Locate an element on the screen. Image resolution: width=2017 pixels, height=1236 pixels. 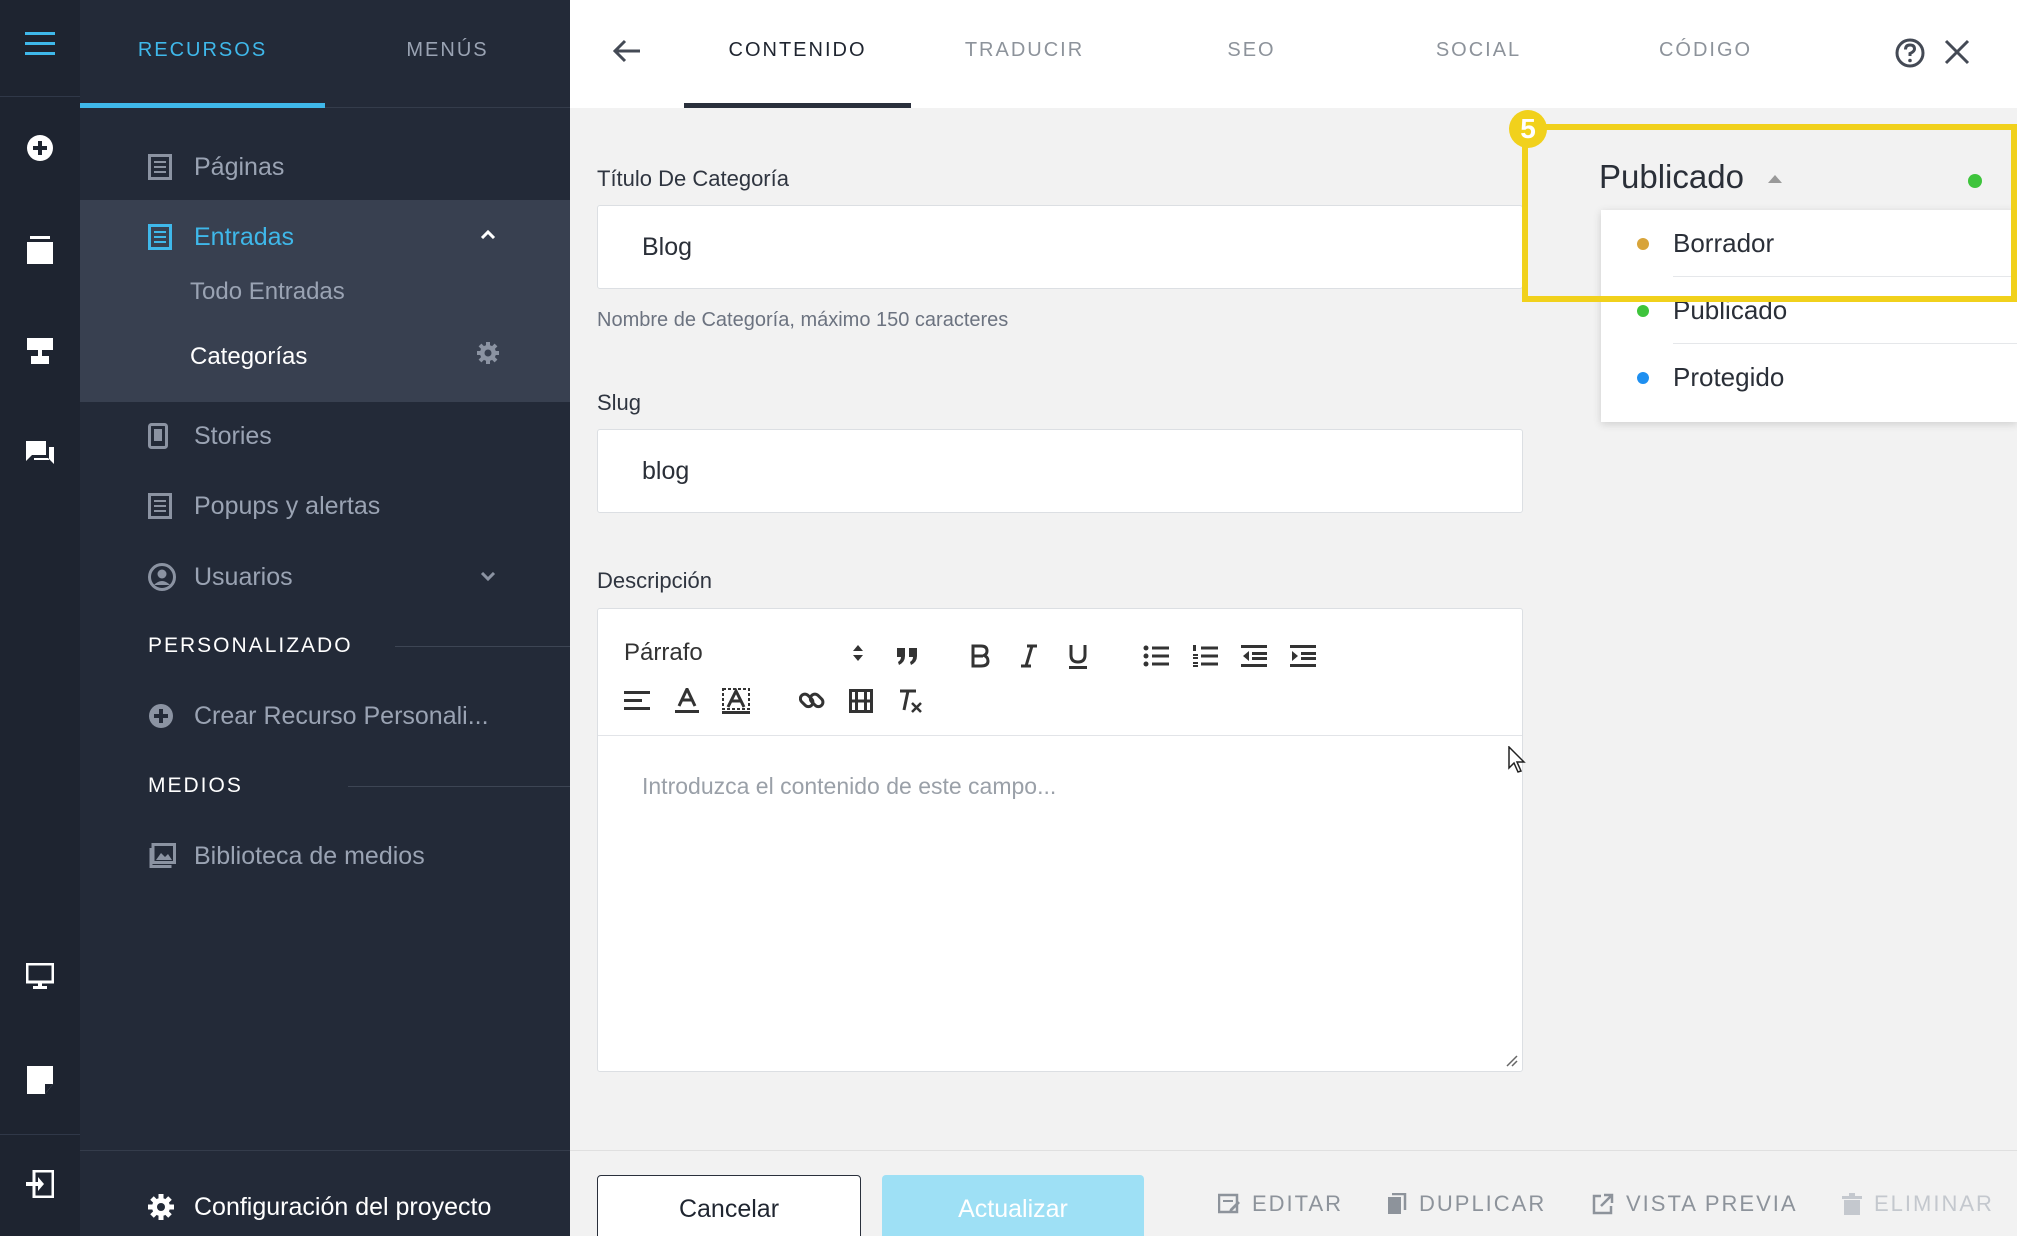
sidebar-item-label: Usuarios is located at coordinates (243, 576).